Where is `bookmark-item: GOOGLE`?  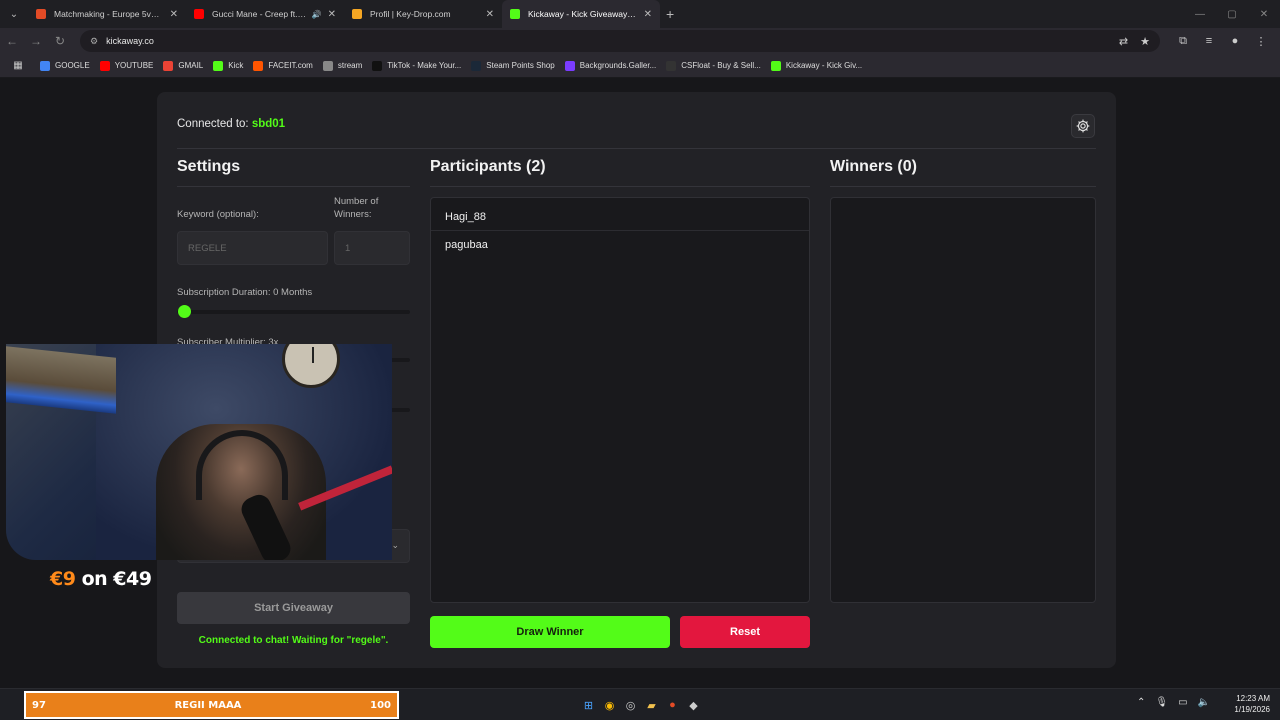 bookmark-item: GOOGLE is located at coordinates (65, 65).